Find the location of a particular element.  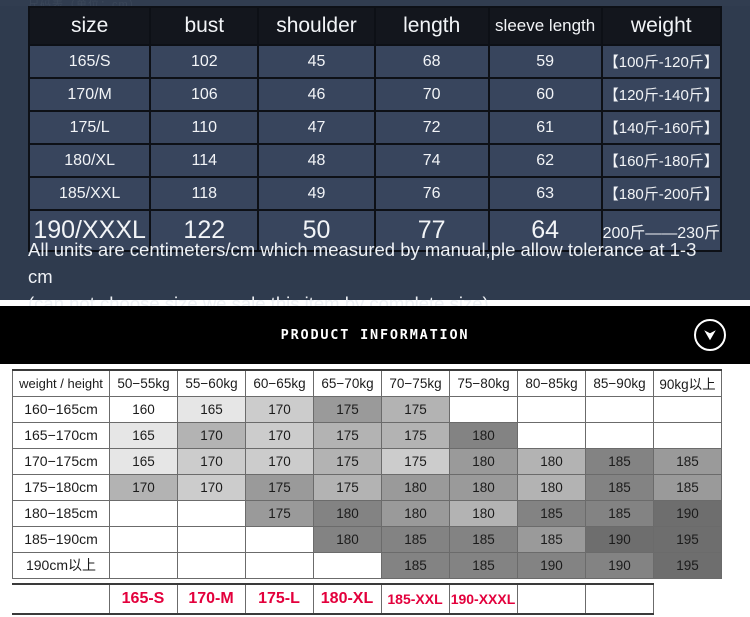

cell-shoulder: 49 is located at coordinates (316, 193).